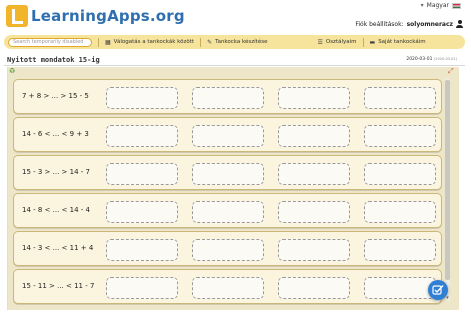 This screenshot has width=471, height=320. I want to click on nav-browse-apps: ▦ Válogatás a tankockák között, so click(149, 42).